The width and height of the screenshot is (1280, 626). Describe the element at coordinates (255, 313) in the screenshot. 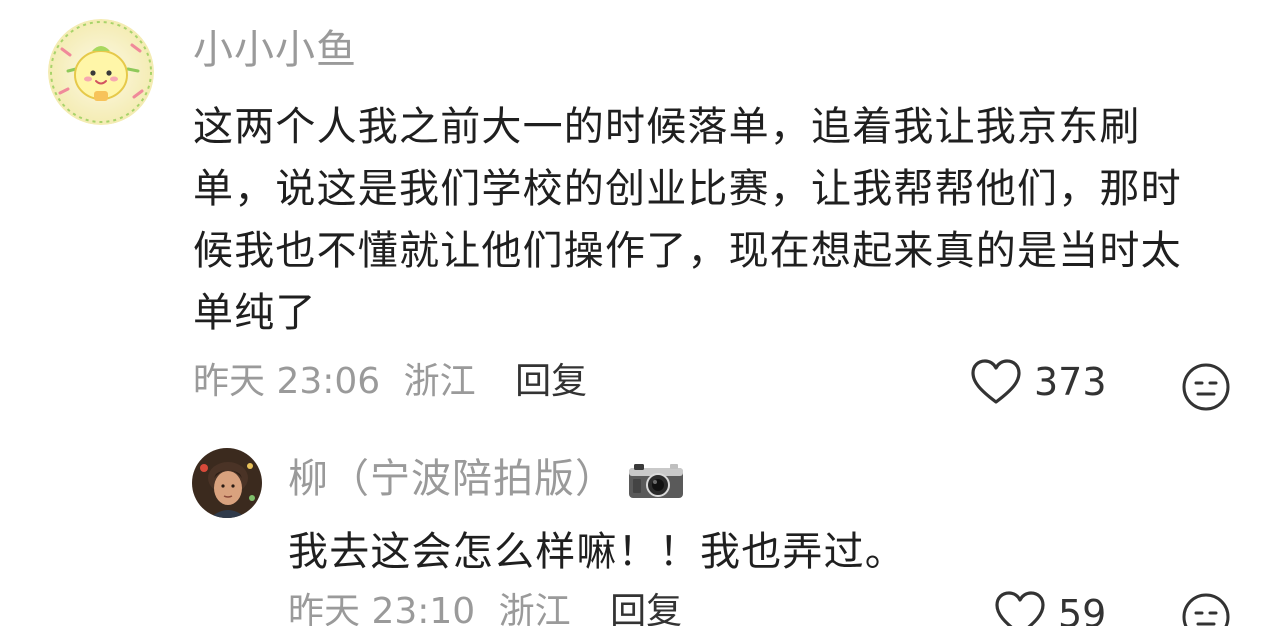

I see `comment-line: 单纯了` at that location.